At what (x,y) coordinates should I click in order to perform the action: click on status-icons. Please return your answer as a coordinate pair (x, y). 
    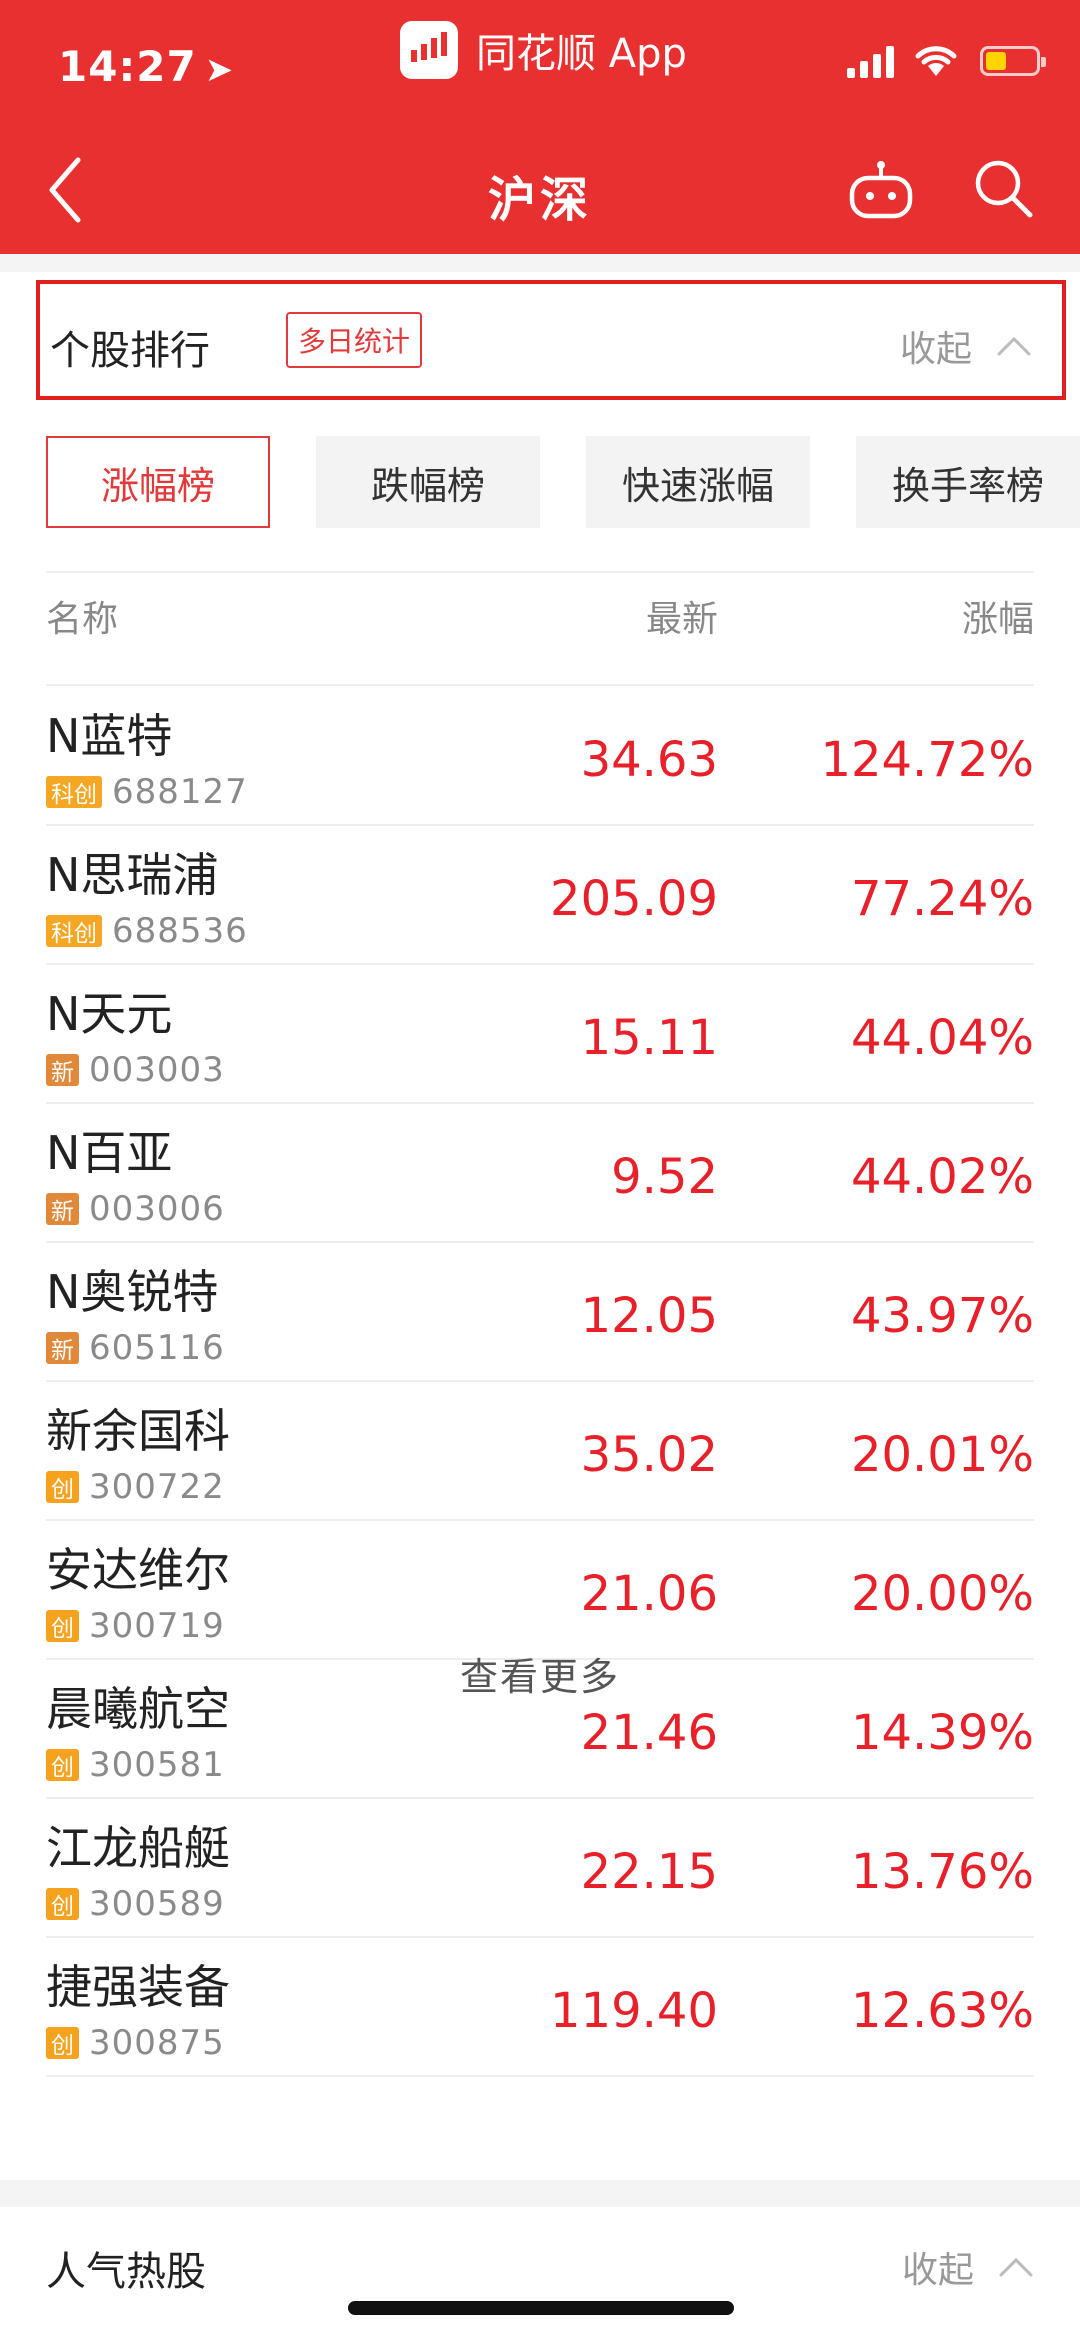
    Looking at the image, I should click on (946, 61).